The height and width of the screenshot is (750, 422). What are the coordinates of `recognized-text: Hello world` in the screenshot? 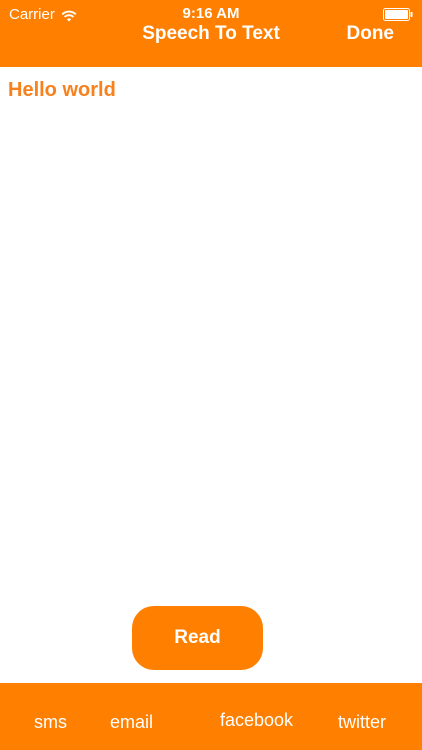 It's located at (62, 90).